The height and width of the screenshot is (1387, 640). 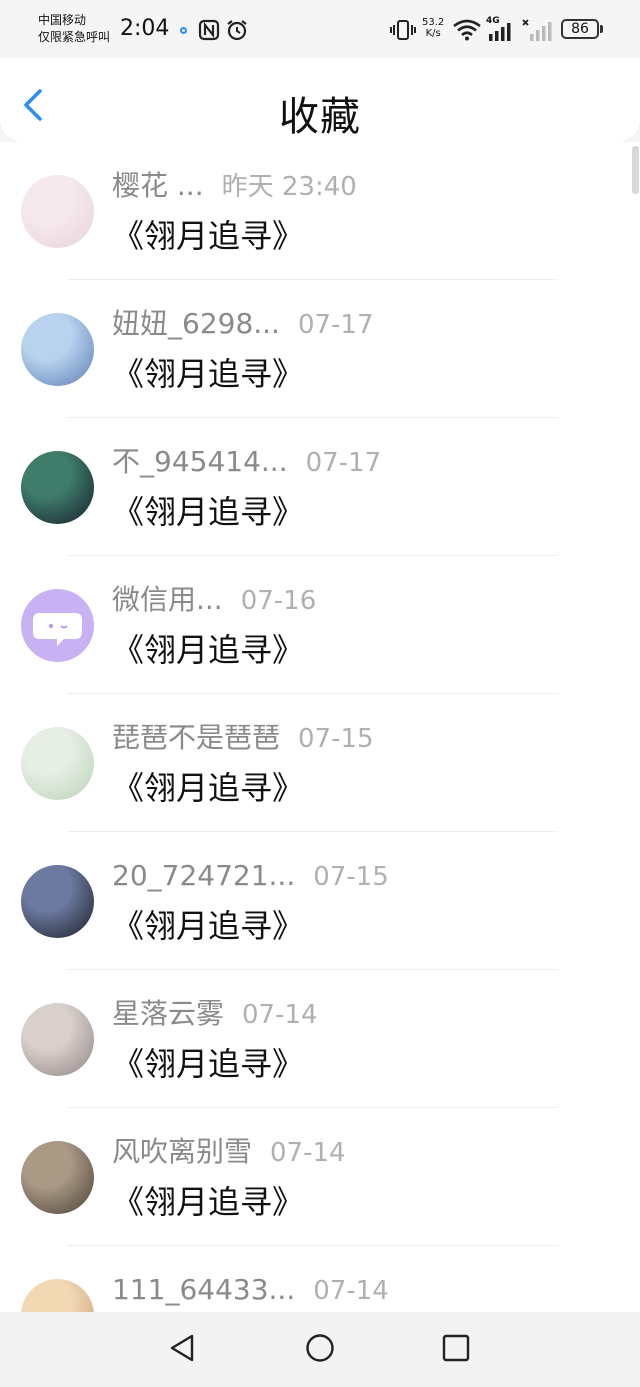 What do you see at coordinates (403, 30) in the screenshot?
I see `vibrate-icon` at bounding box center [403, 30].